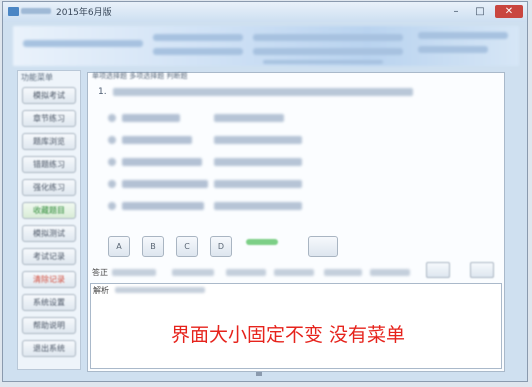 The width and height of the screenshot is (532, 387). I want to click on status-tag, so click(262, 242).